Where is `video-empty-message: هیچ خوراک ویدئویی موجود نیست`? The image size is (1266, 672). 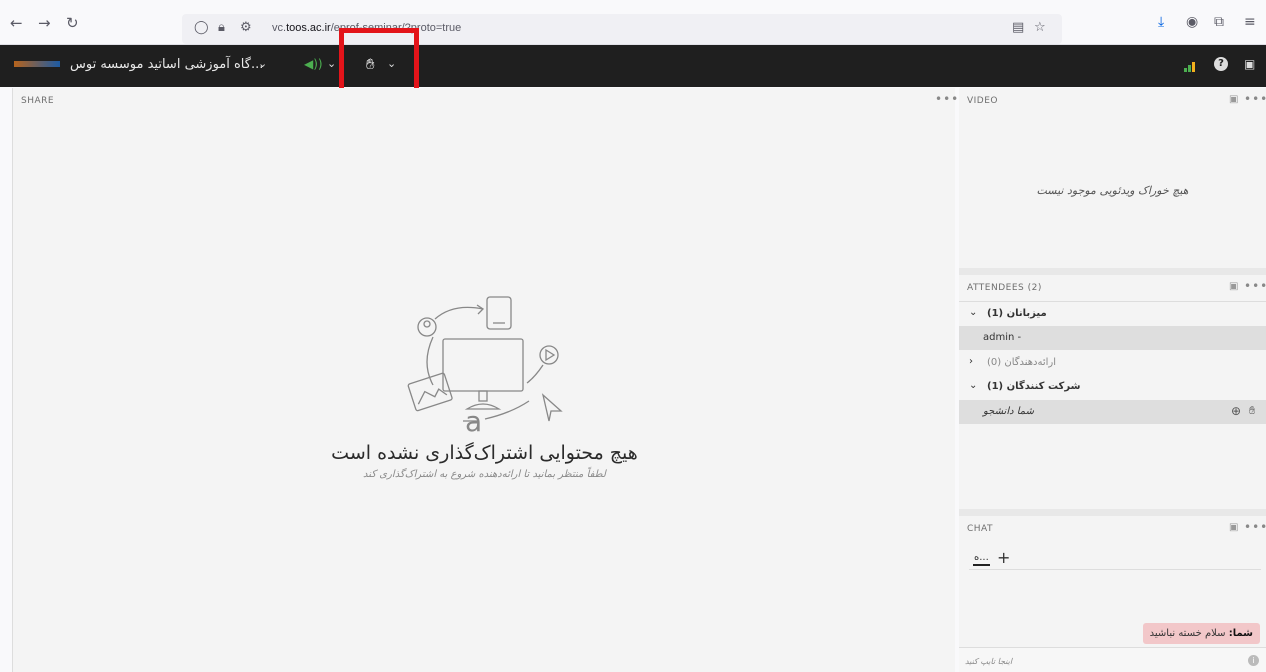 video-empty-message: هیچ خوراک ویدئویی موجود نیست is located at coordinates (1112, 190).